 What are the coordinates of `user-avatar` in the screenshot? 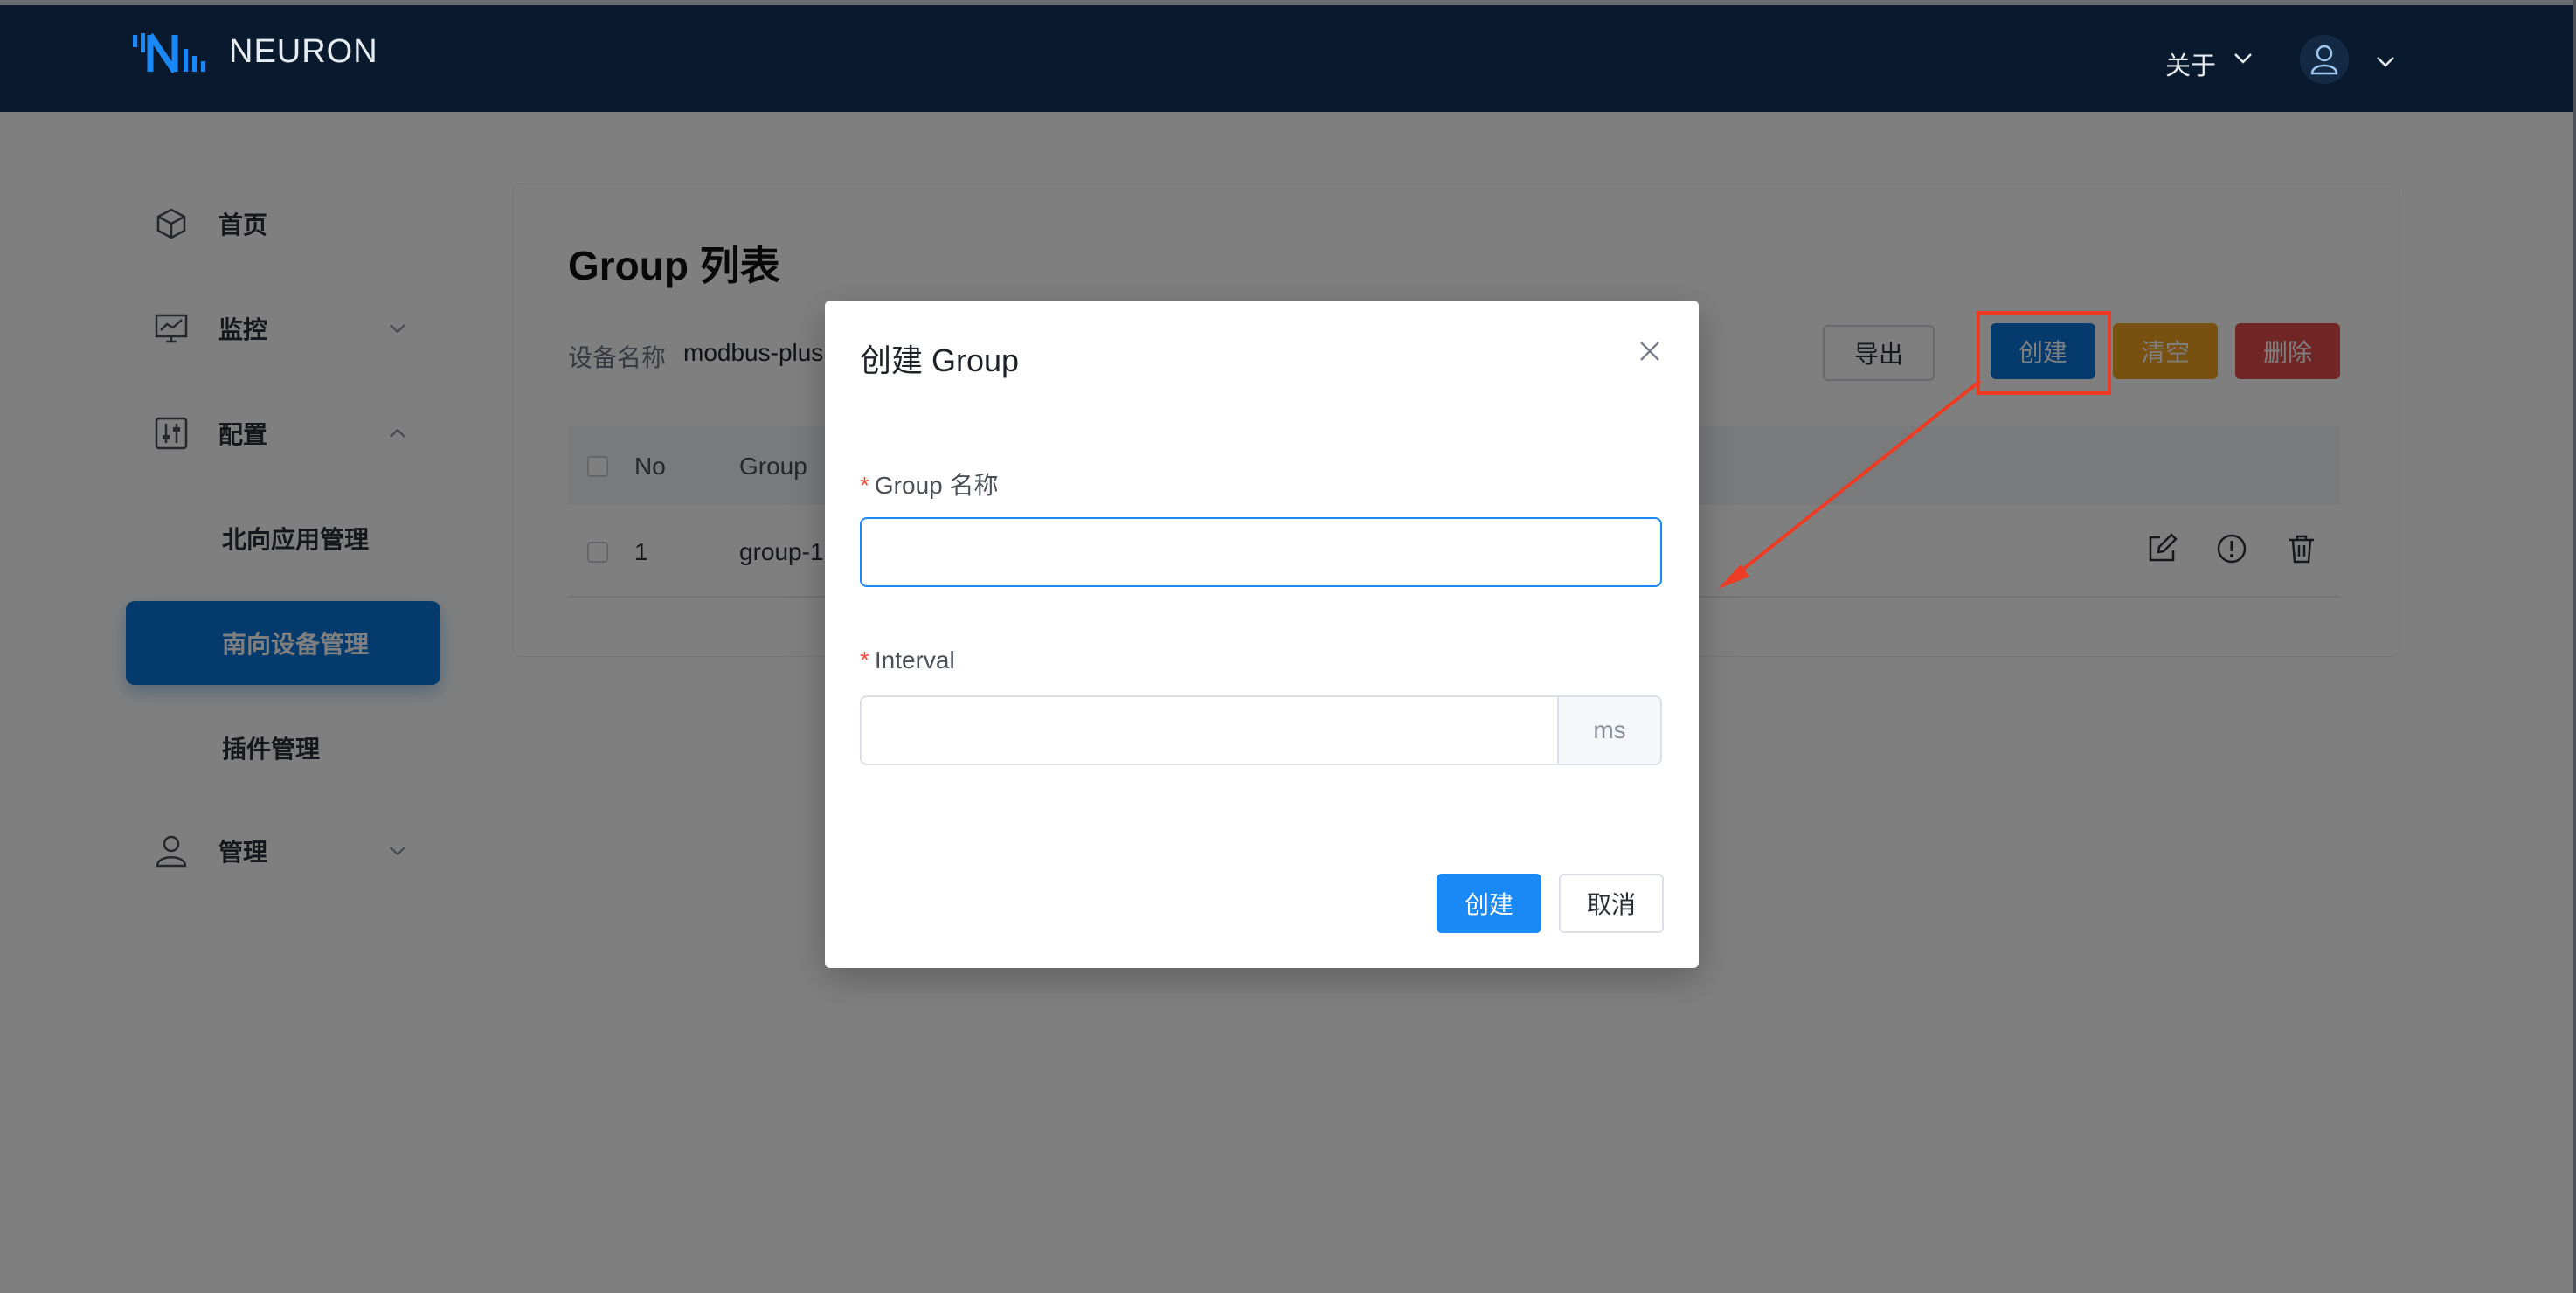 It's located at (2324, 59).